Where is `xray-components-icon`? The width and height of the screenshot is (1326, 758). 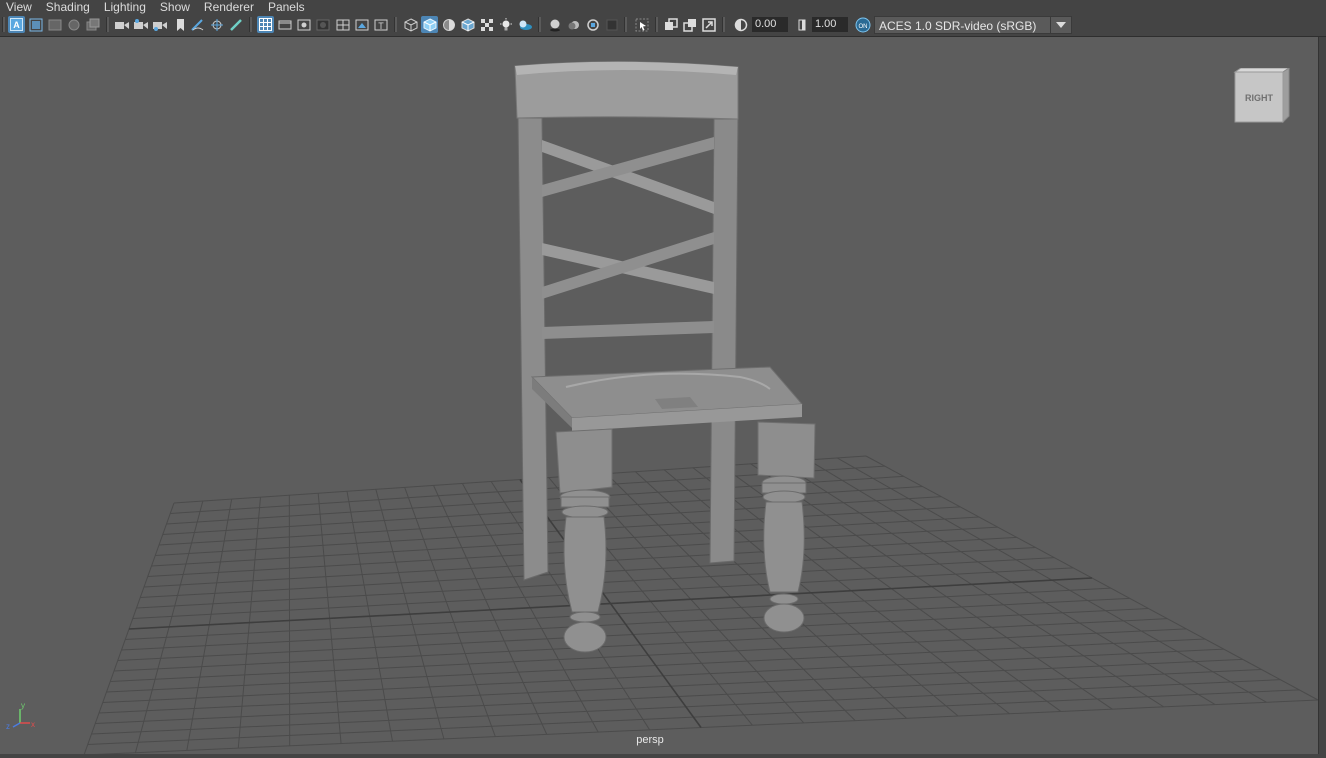 xray-components-icon is located at coordinates (708, 24).